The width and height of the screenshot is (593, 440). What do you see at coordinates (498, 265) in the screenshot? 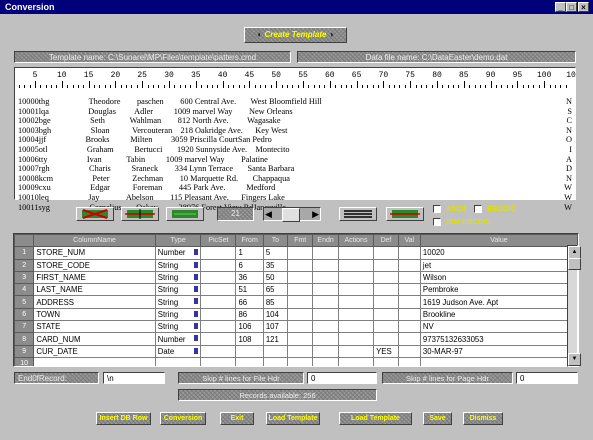
I see `grid-cell-value: jet` at bounding box center [498, 265].